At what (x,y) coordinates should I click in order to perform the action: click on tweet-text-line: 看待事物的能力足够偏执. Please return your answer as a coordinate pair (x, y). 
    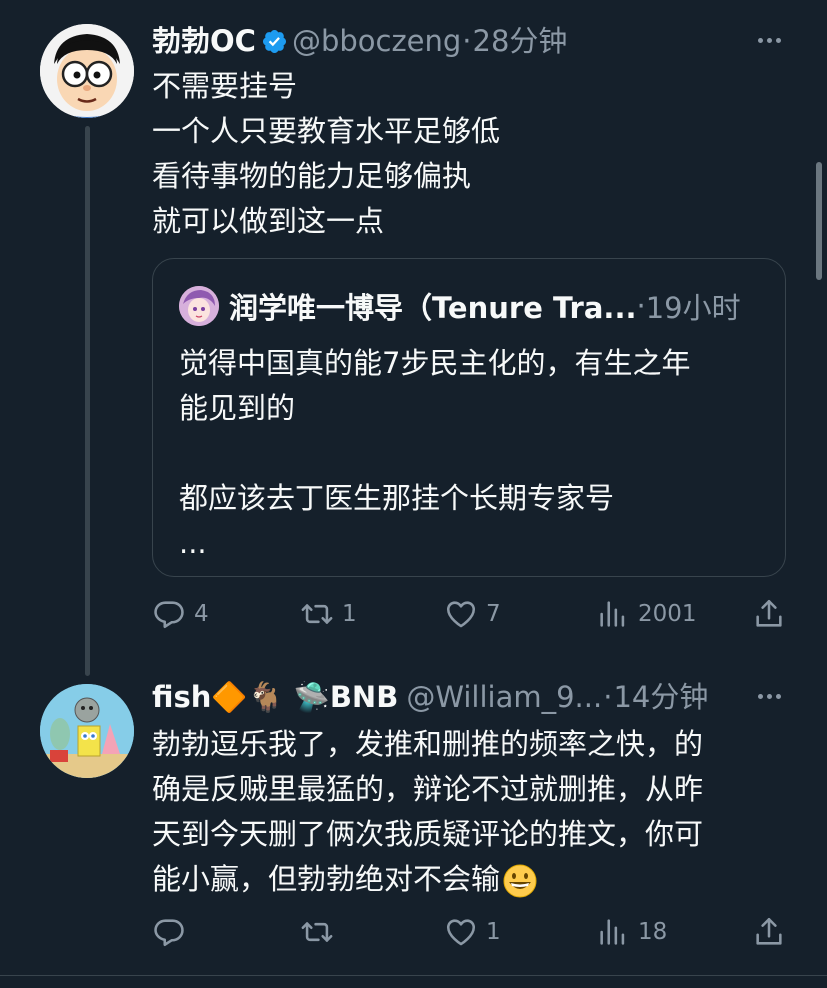
    Looking at the image, I should click on (312, 176).